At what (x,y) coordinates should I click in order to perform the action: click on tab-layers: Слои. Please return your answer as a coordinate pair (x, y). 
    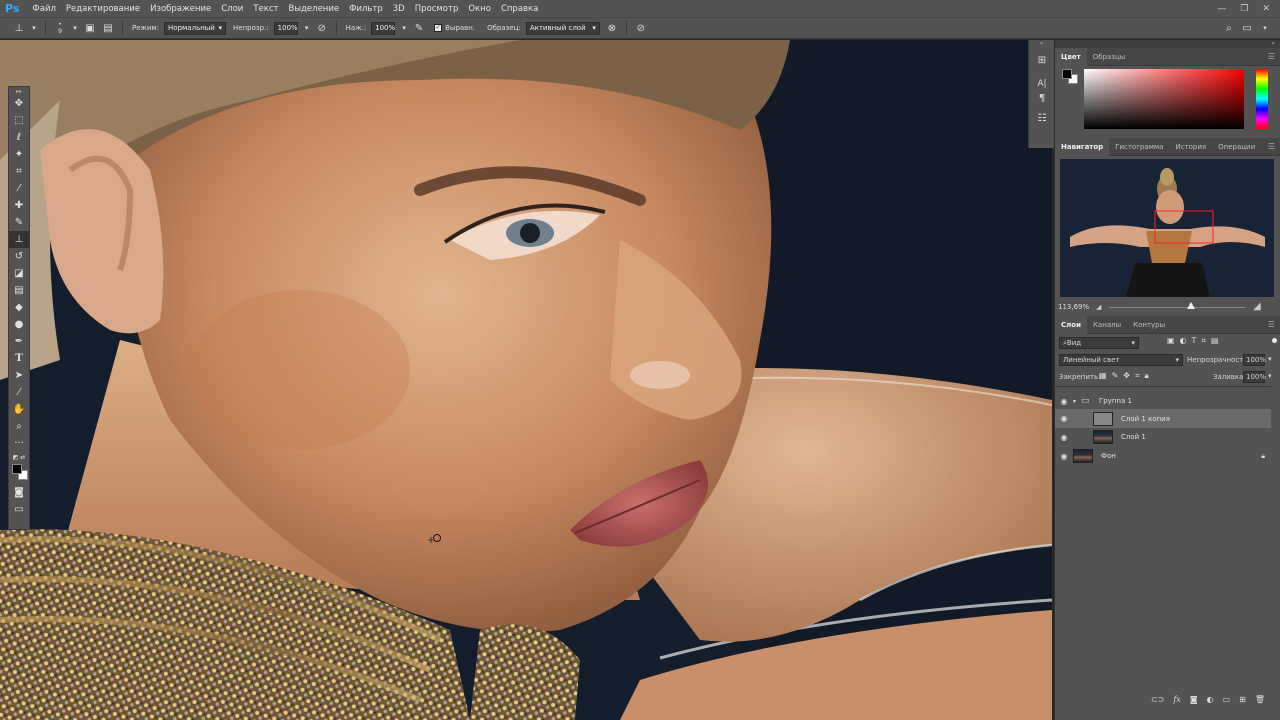
    Looking at the image, I should click on (1071, 324).